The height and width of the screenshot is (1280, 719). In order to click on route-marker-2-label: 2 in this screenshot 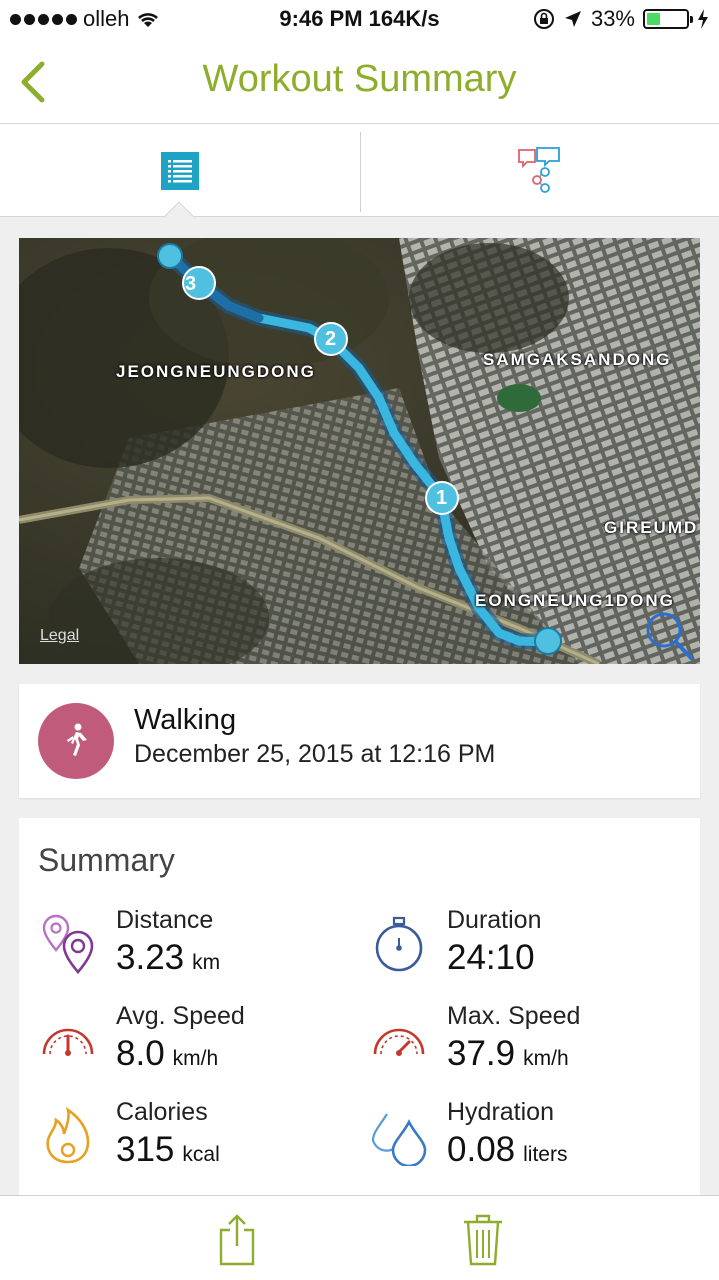, I will do `click(331, 339)`.